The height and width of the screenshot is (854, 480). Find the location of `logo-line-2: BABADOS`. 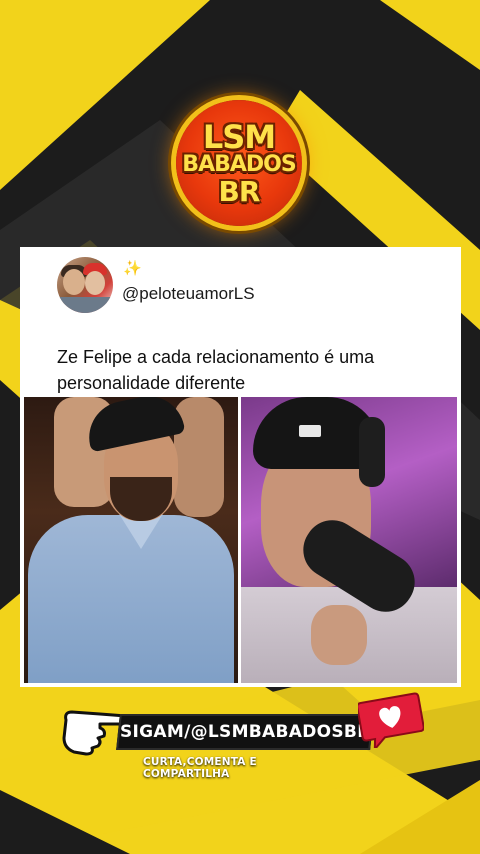

logo-line-2: BABADOS is located at coordinates (239, 164).